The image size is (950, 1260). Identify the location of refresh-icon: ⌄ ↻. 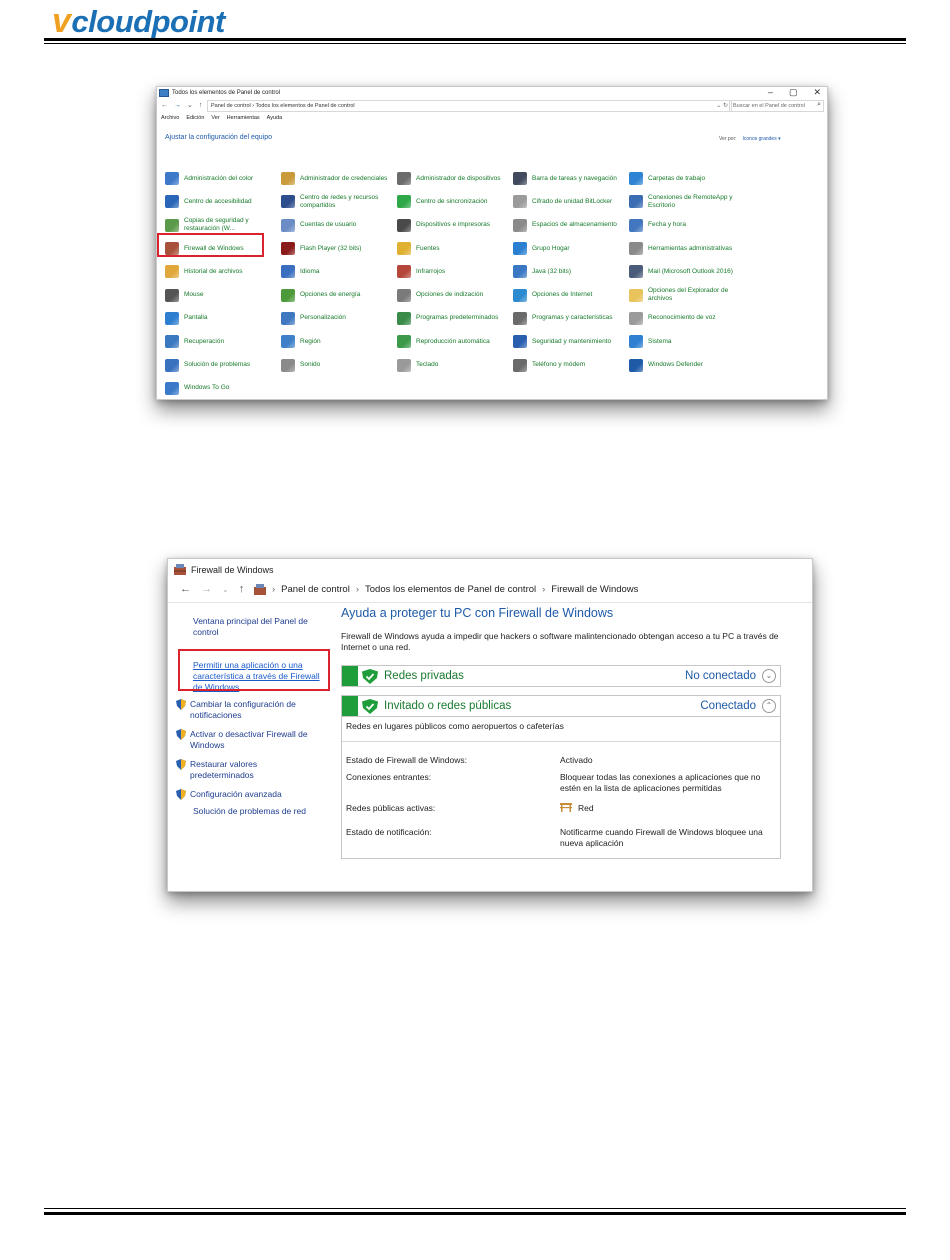
(722, 106).